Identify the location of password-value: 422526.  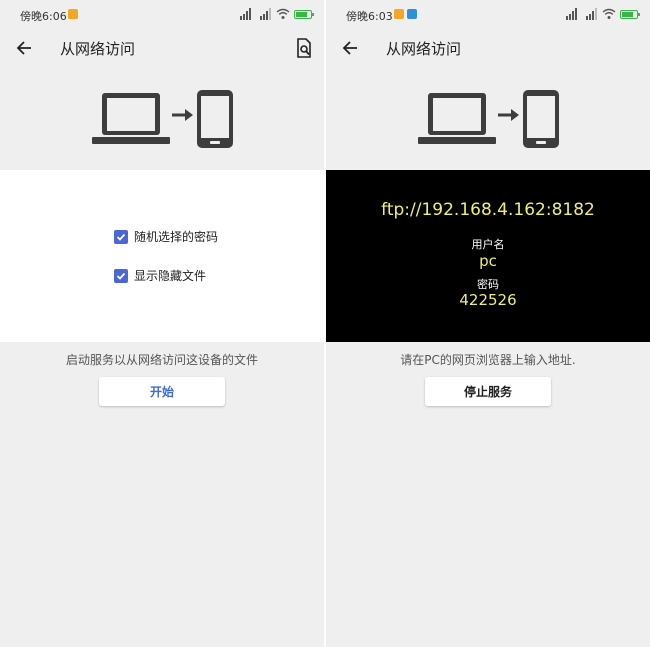
(488, 300).